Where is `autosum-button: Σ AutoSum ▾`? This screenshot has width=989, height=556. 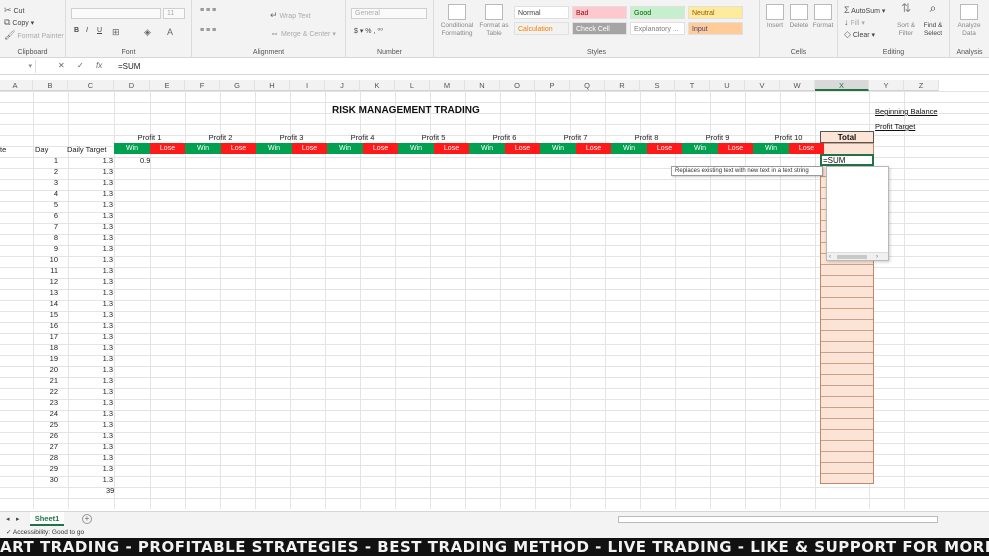
autosum-button: Σ AutoSum ▾ is located at coordinates (864, 10).